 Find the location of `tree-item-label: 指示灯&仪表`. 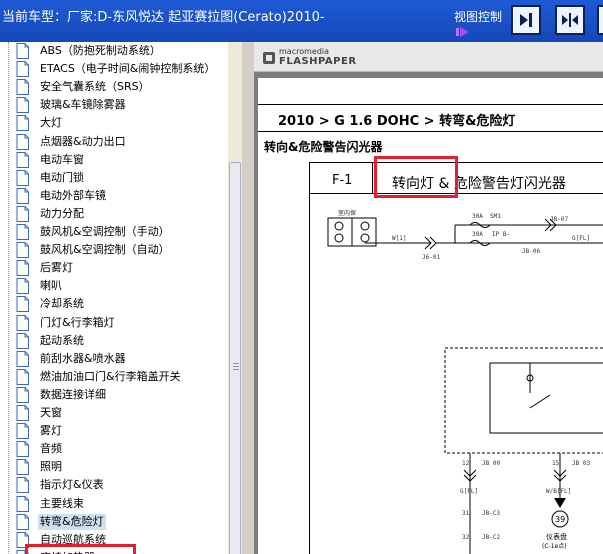

tree-item-label: 指示灯&仪表 is located at coordinates (72, 485).